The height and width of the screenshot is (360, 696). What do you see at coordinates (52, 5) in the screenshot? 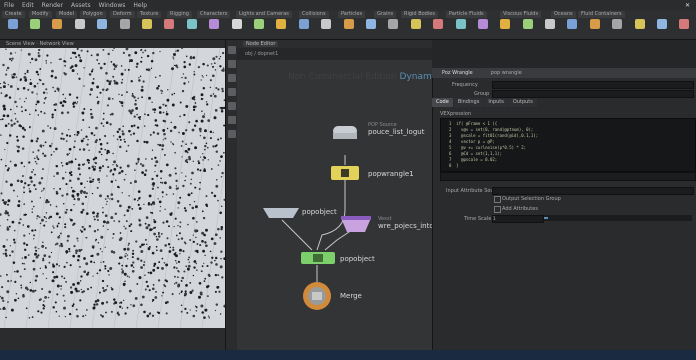
I see `menu-render: Render` at bounding box center [52, 5].